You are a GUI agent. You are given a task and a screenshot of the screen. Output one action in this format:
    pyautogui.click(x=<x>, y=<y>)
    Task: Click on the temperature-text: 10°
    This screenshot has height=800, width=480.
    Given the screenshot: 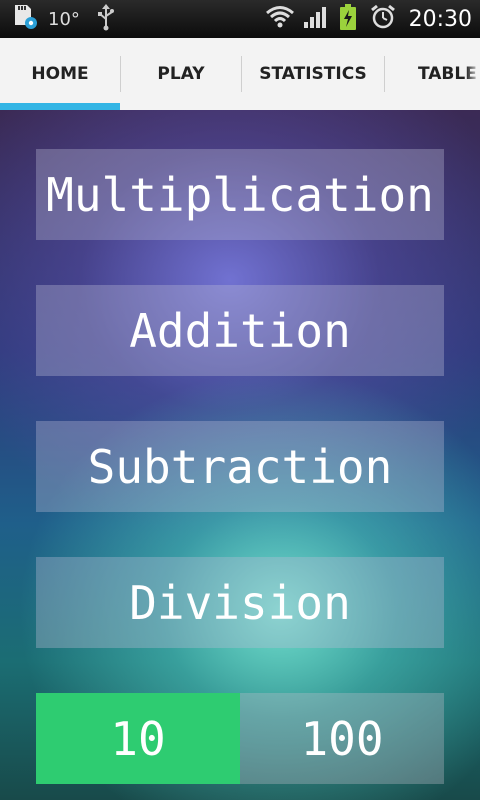 What is the action you would take?
    pyautogui.click(x=64, y=19)
    